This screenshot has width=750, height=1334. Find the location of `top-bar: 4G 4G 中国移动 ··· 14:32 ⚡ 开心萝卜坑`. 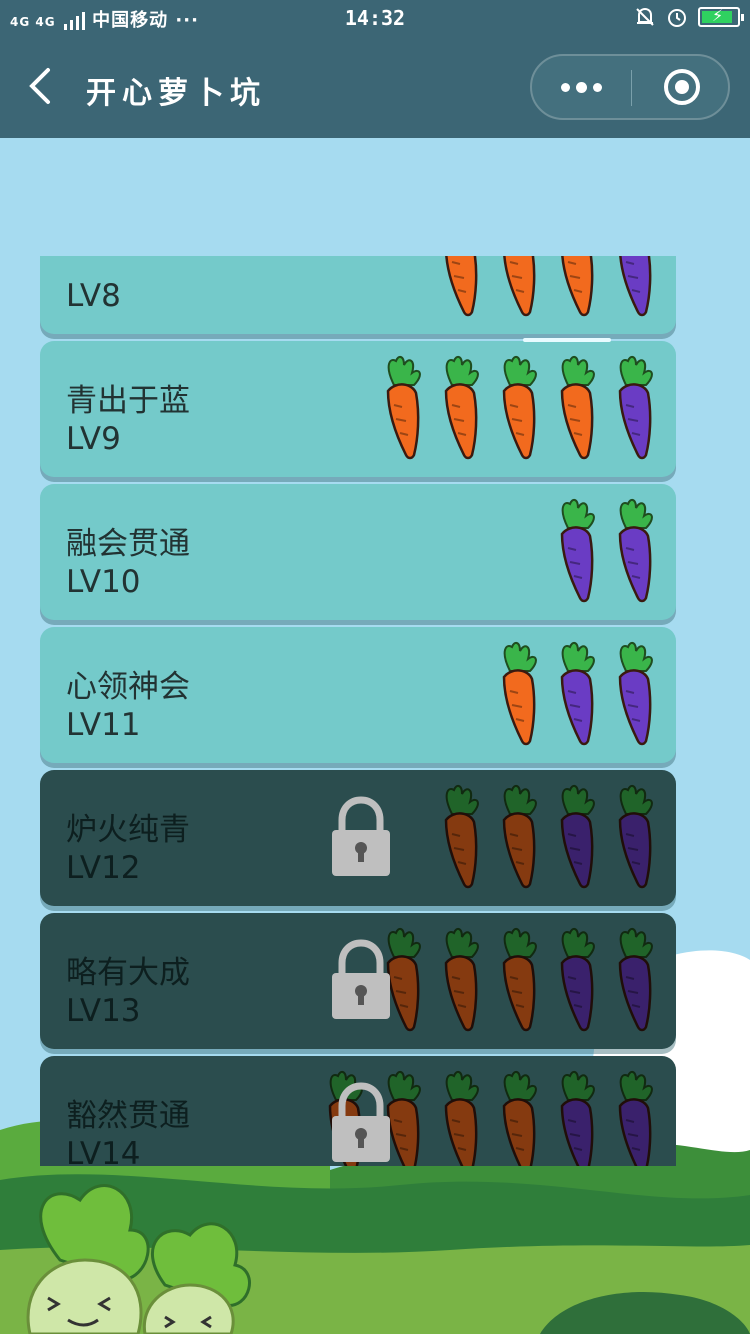

top-bar: 4G 4G 中国移动 ··· 14:32 ⚡ 开心萝卜坑 is located at coordinates (375, 69).